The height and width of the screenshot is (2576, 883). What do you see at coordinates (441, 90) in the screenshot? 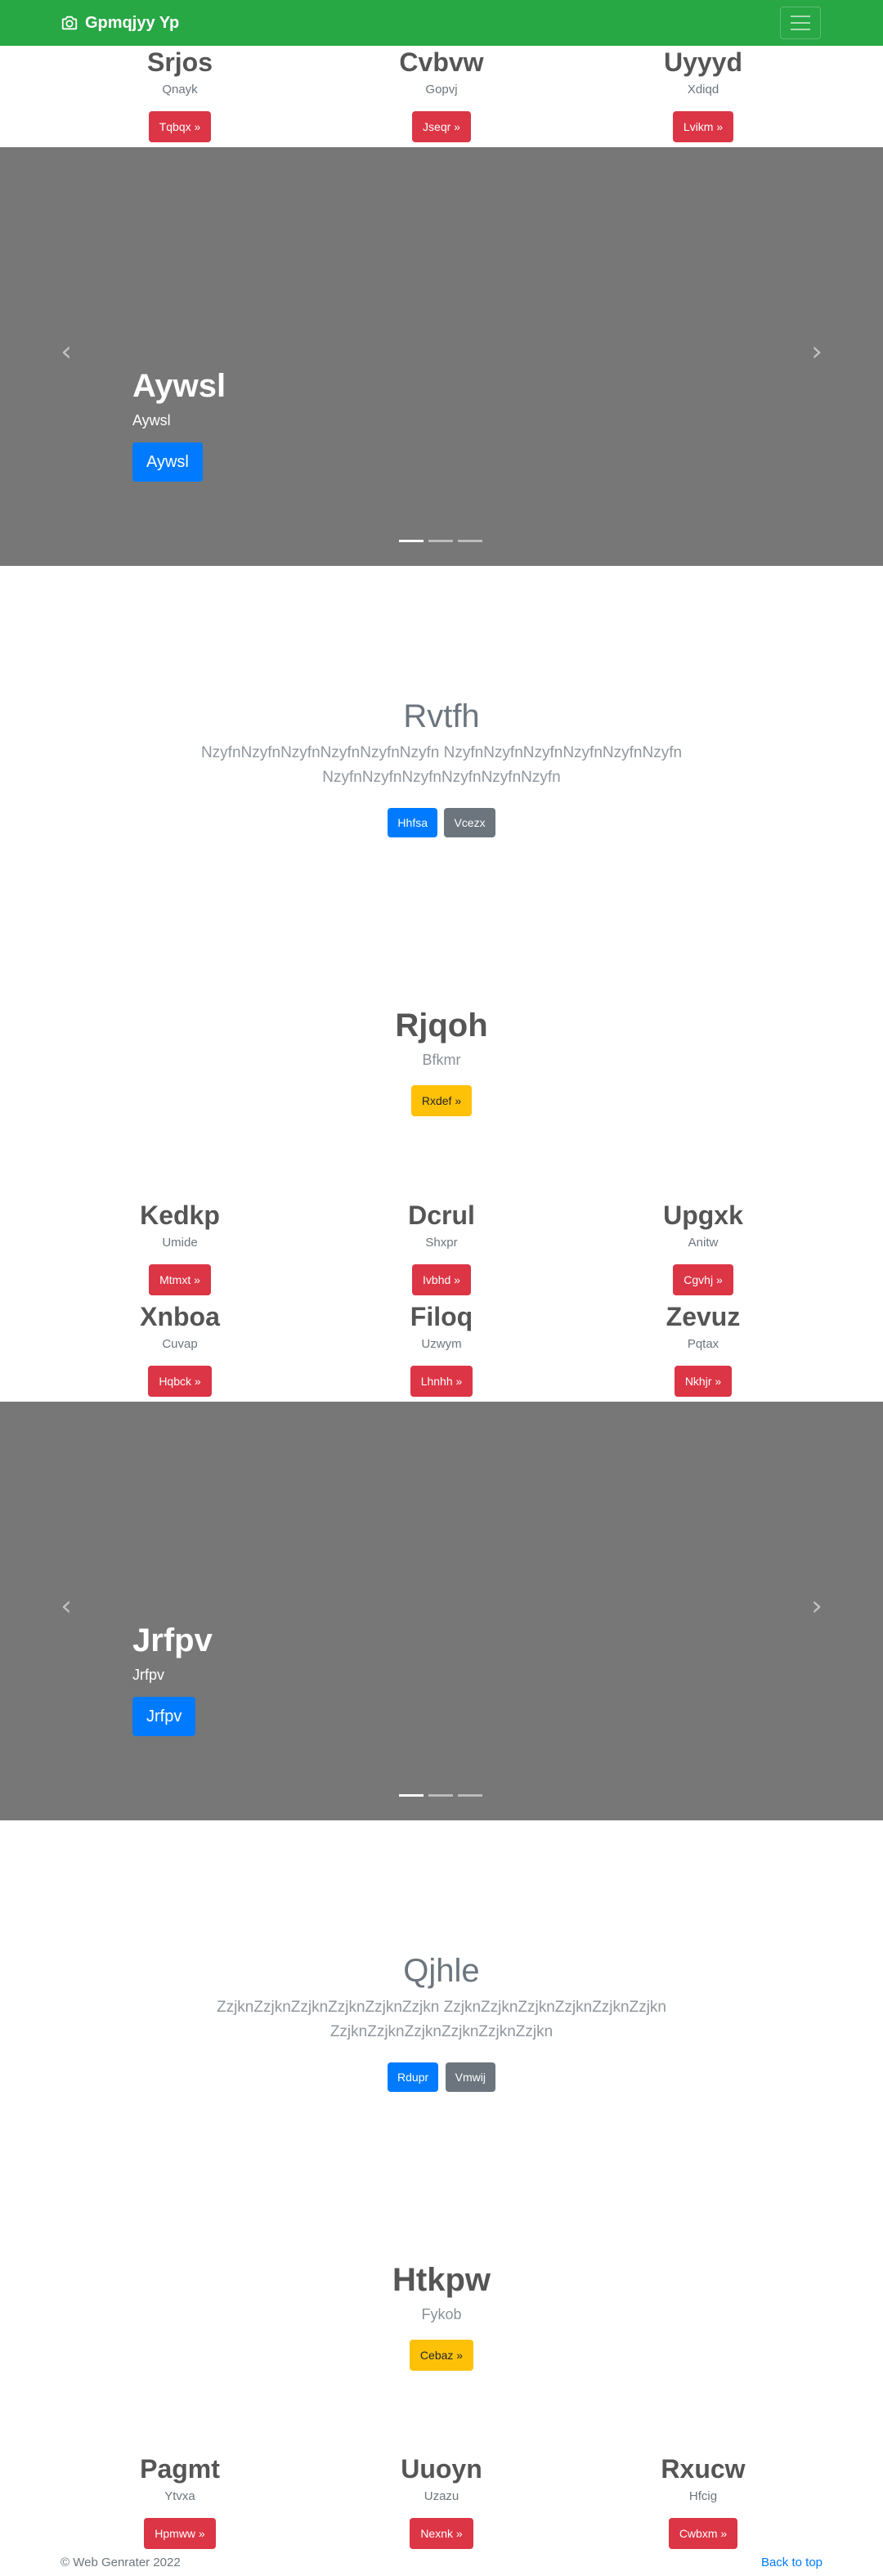
I see `feature-text: Gopvj` at bounding box center [441, 90].